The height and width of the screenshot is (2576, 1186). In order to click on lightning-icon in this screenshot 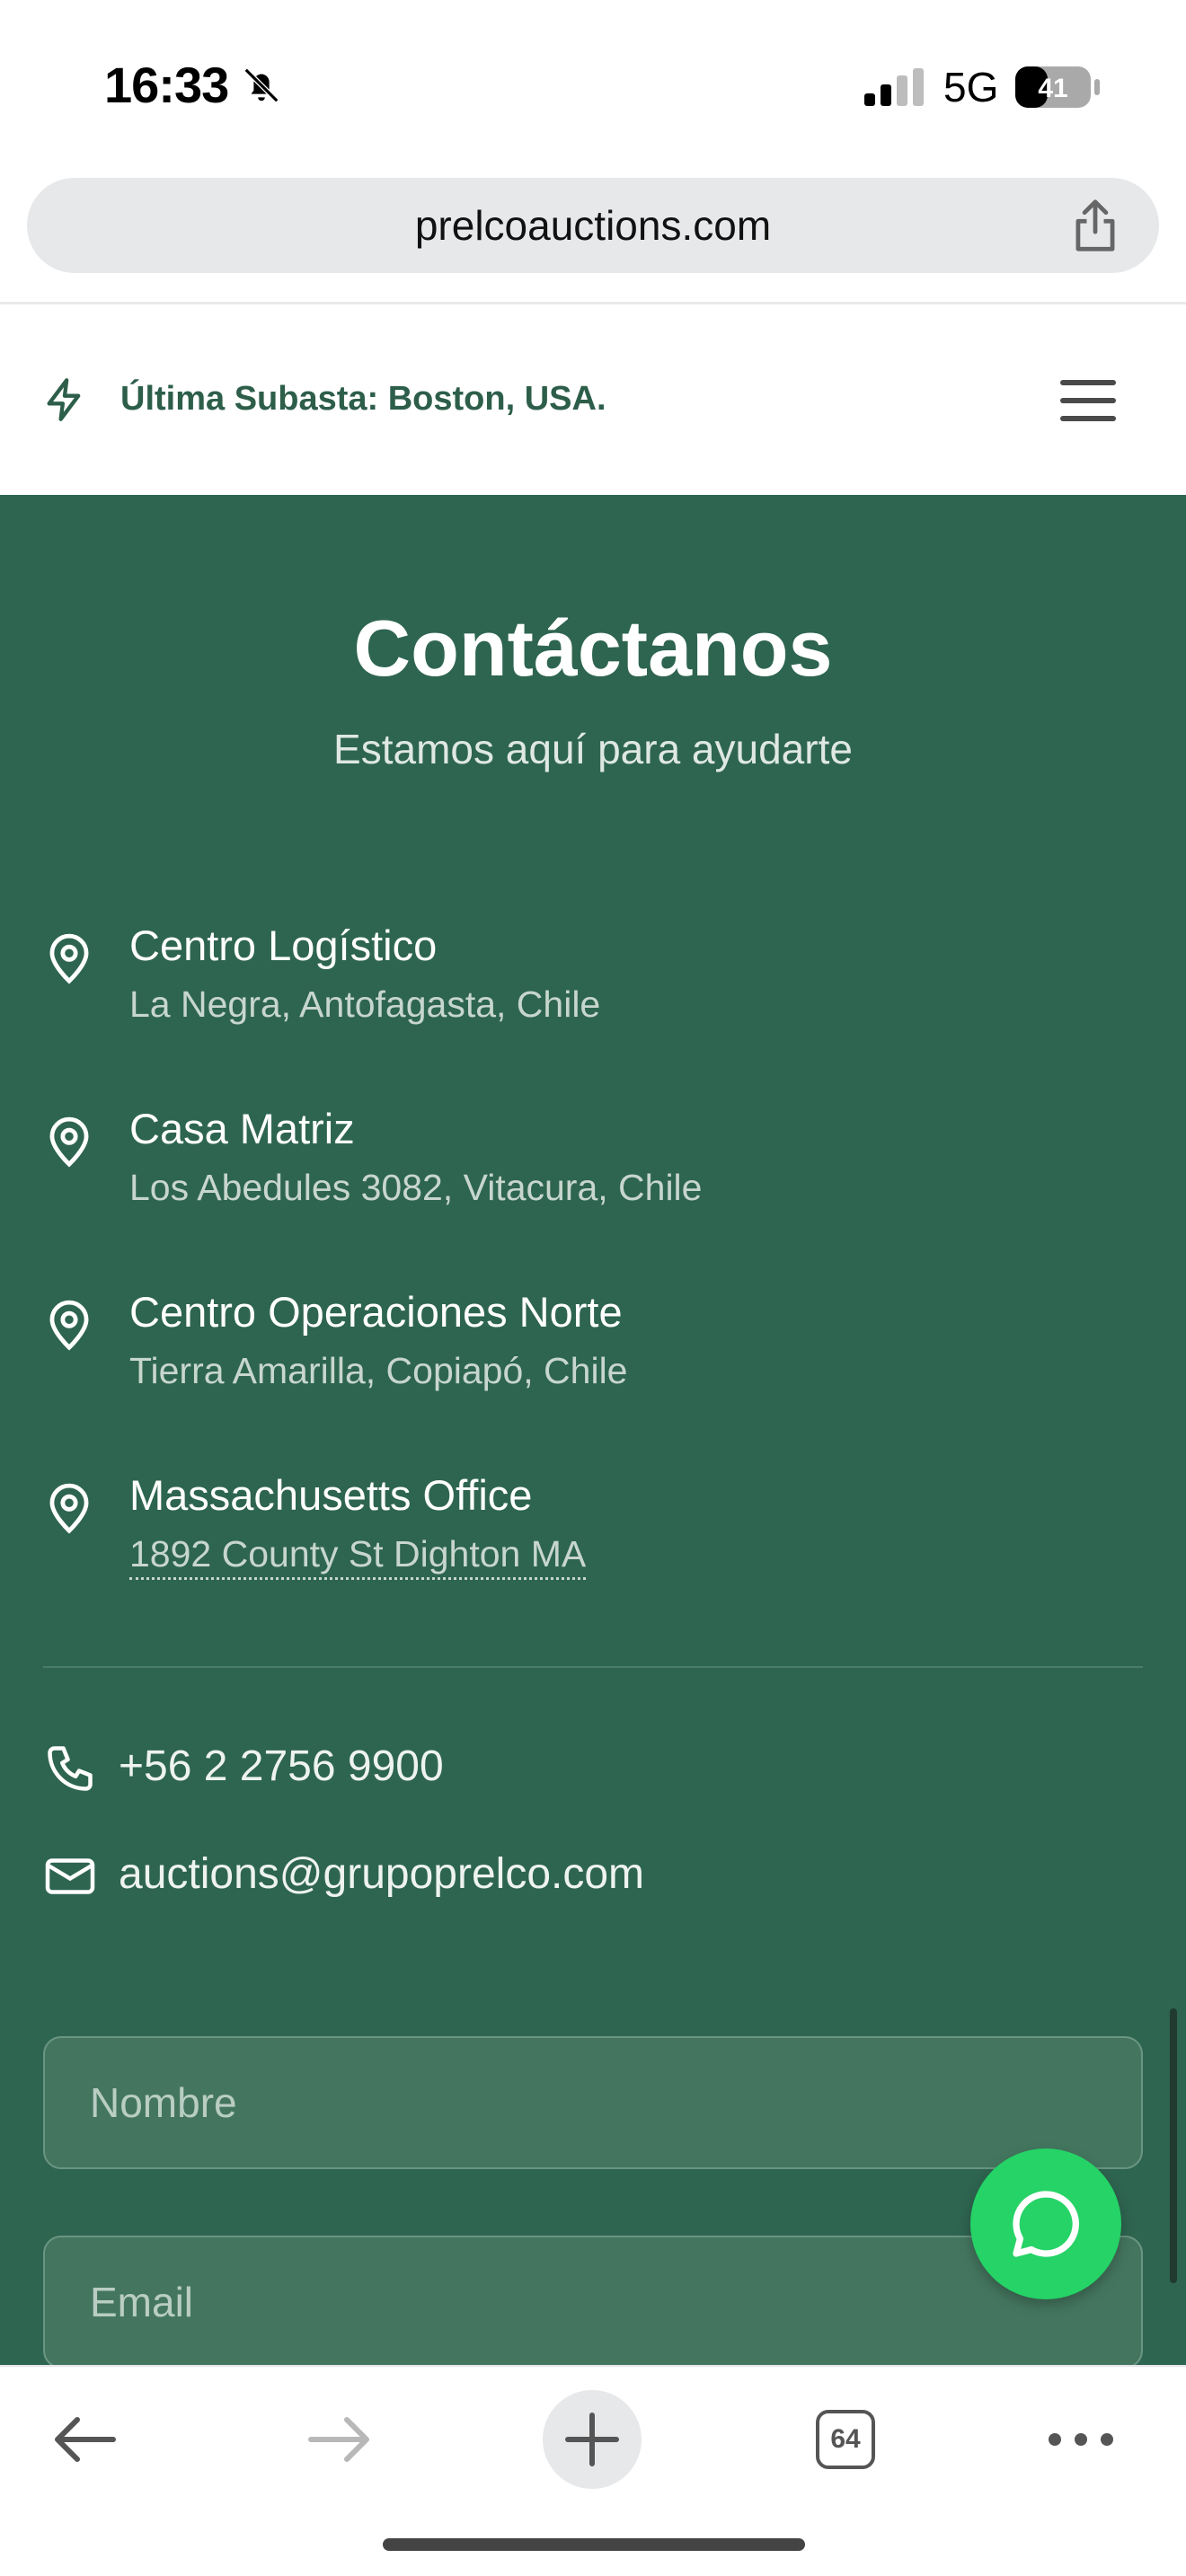, I will do `click(64, 399)`.